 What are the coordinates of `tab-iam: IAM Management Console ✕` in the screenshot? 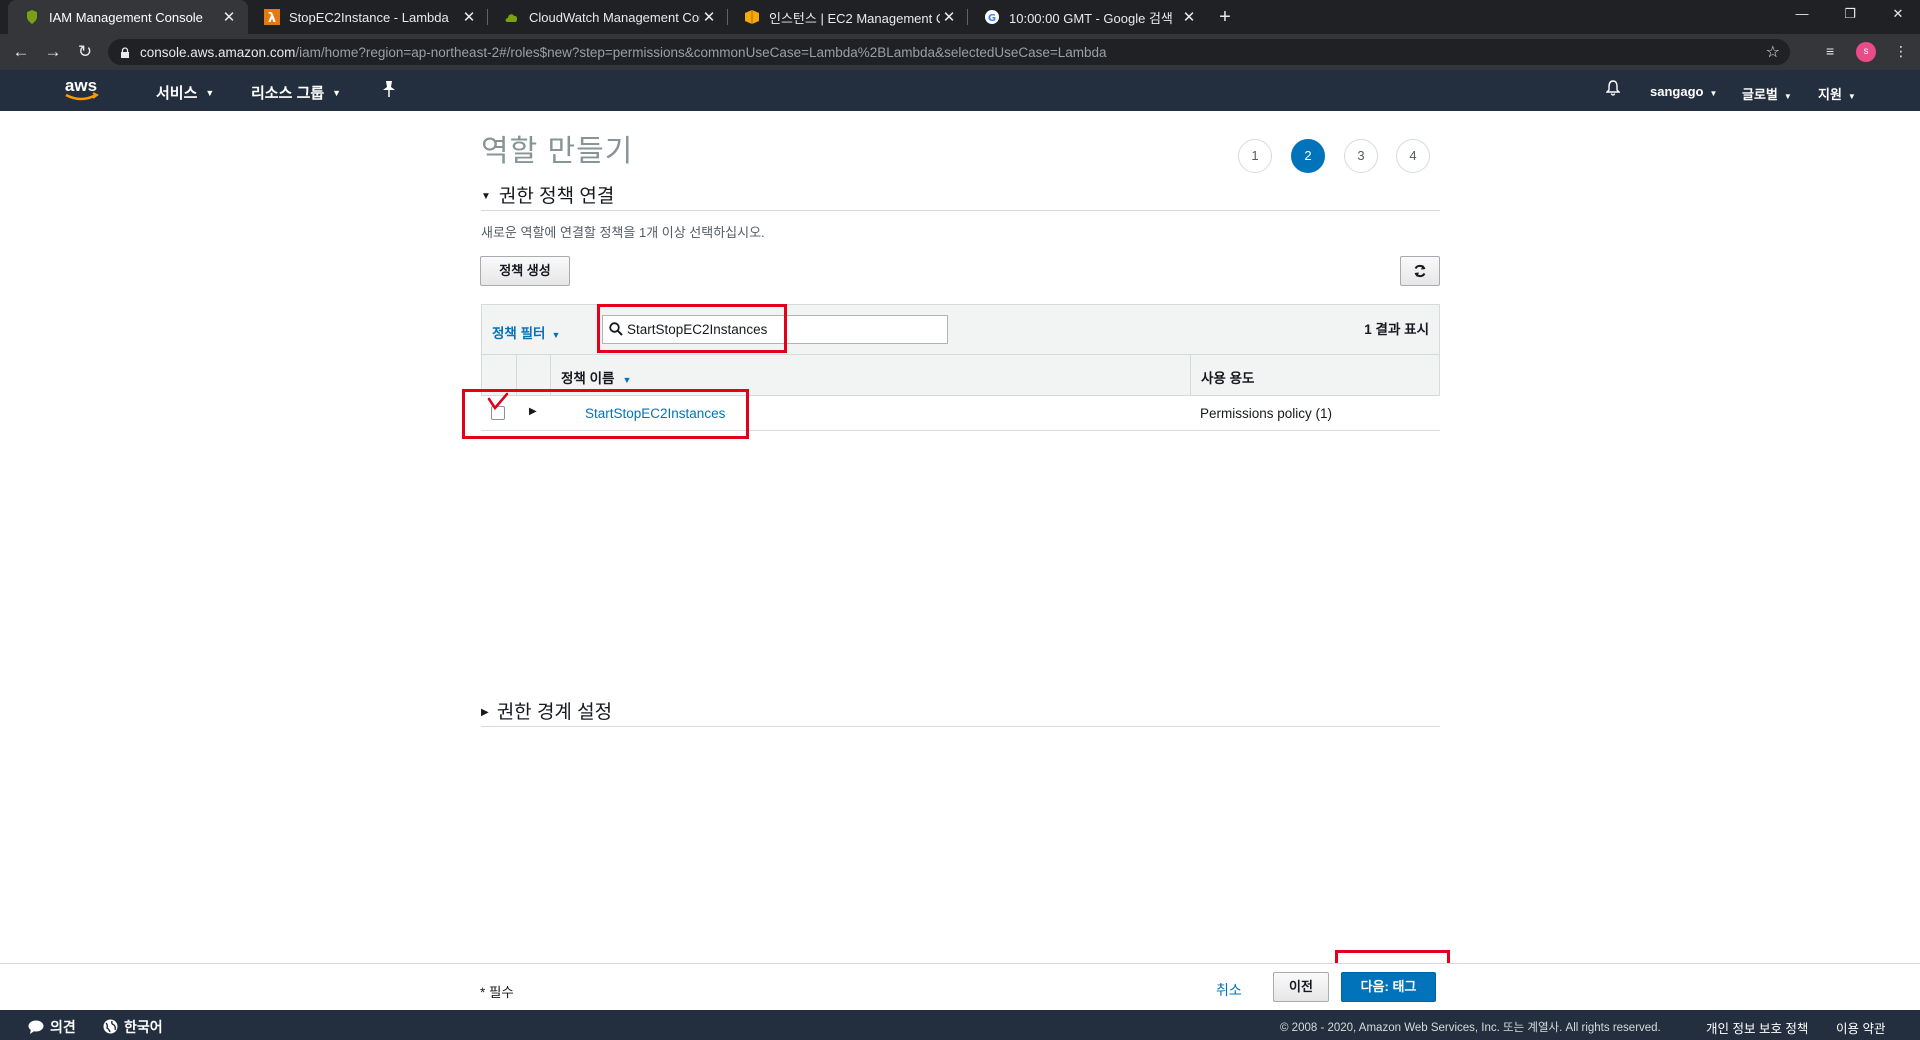 It's located at (128, 17).